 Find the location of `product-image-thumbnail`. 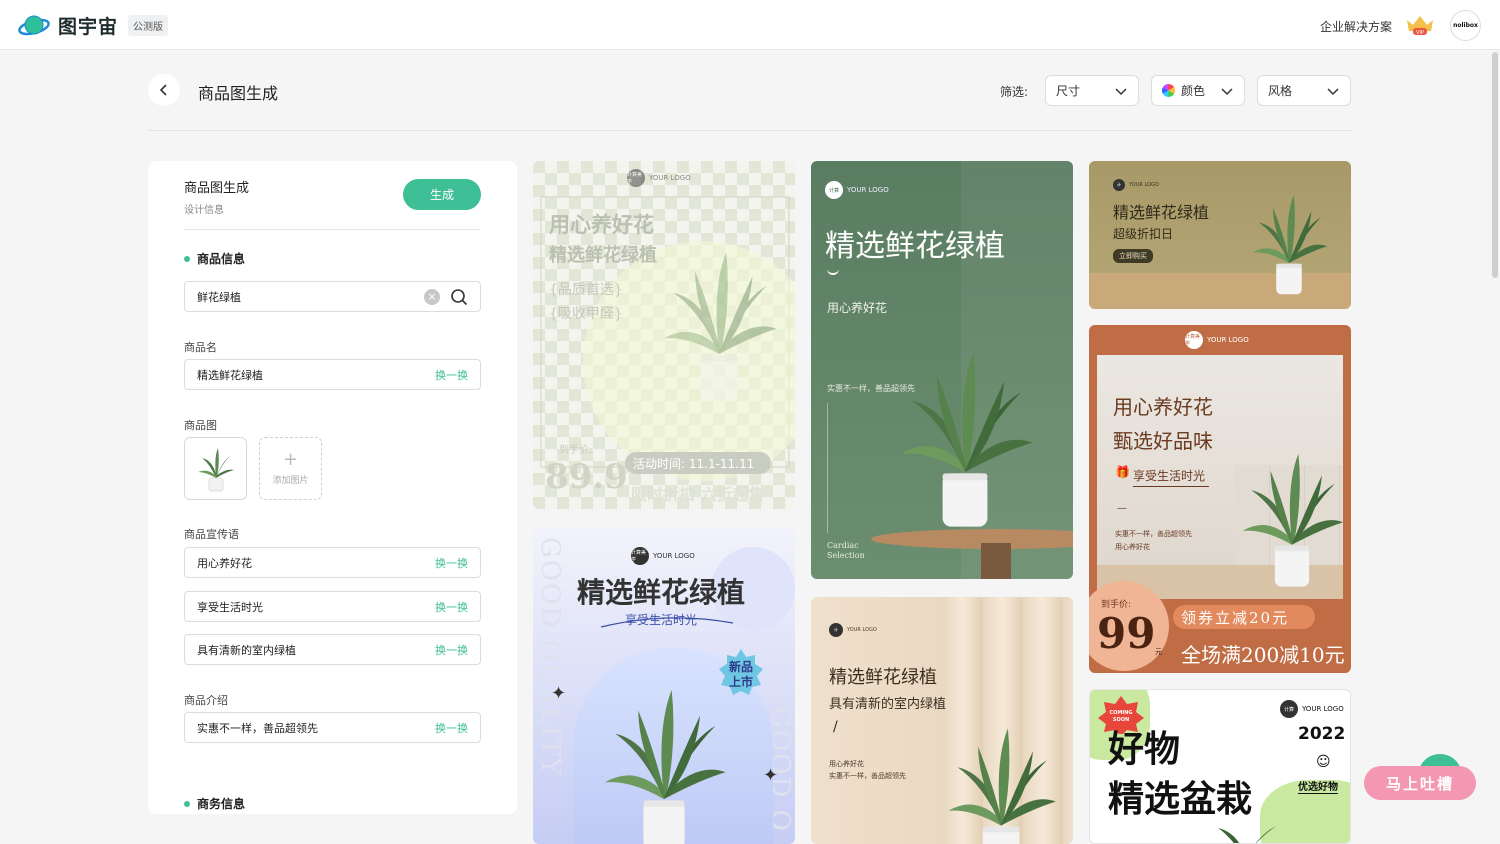

product-image-thumbnail is located at coordinates (215, 468).